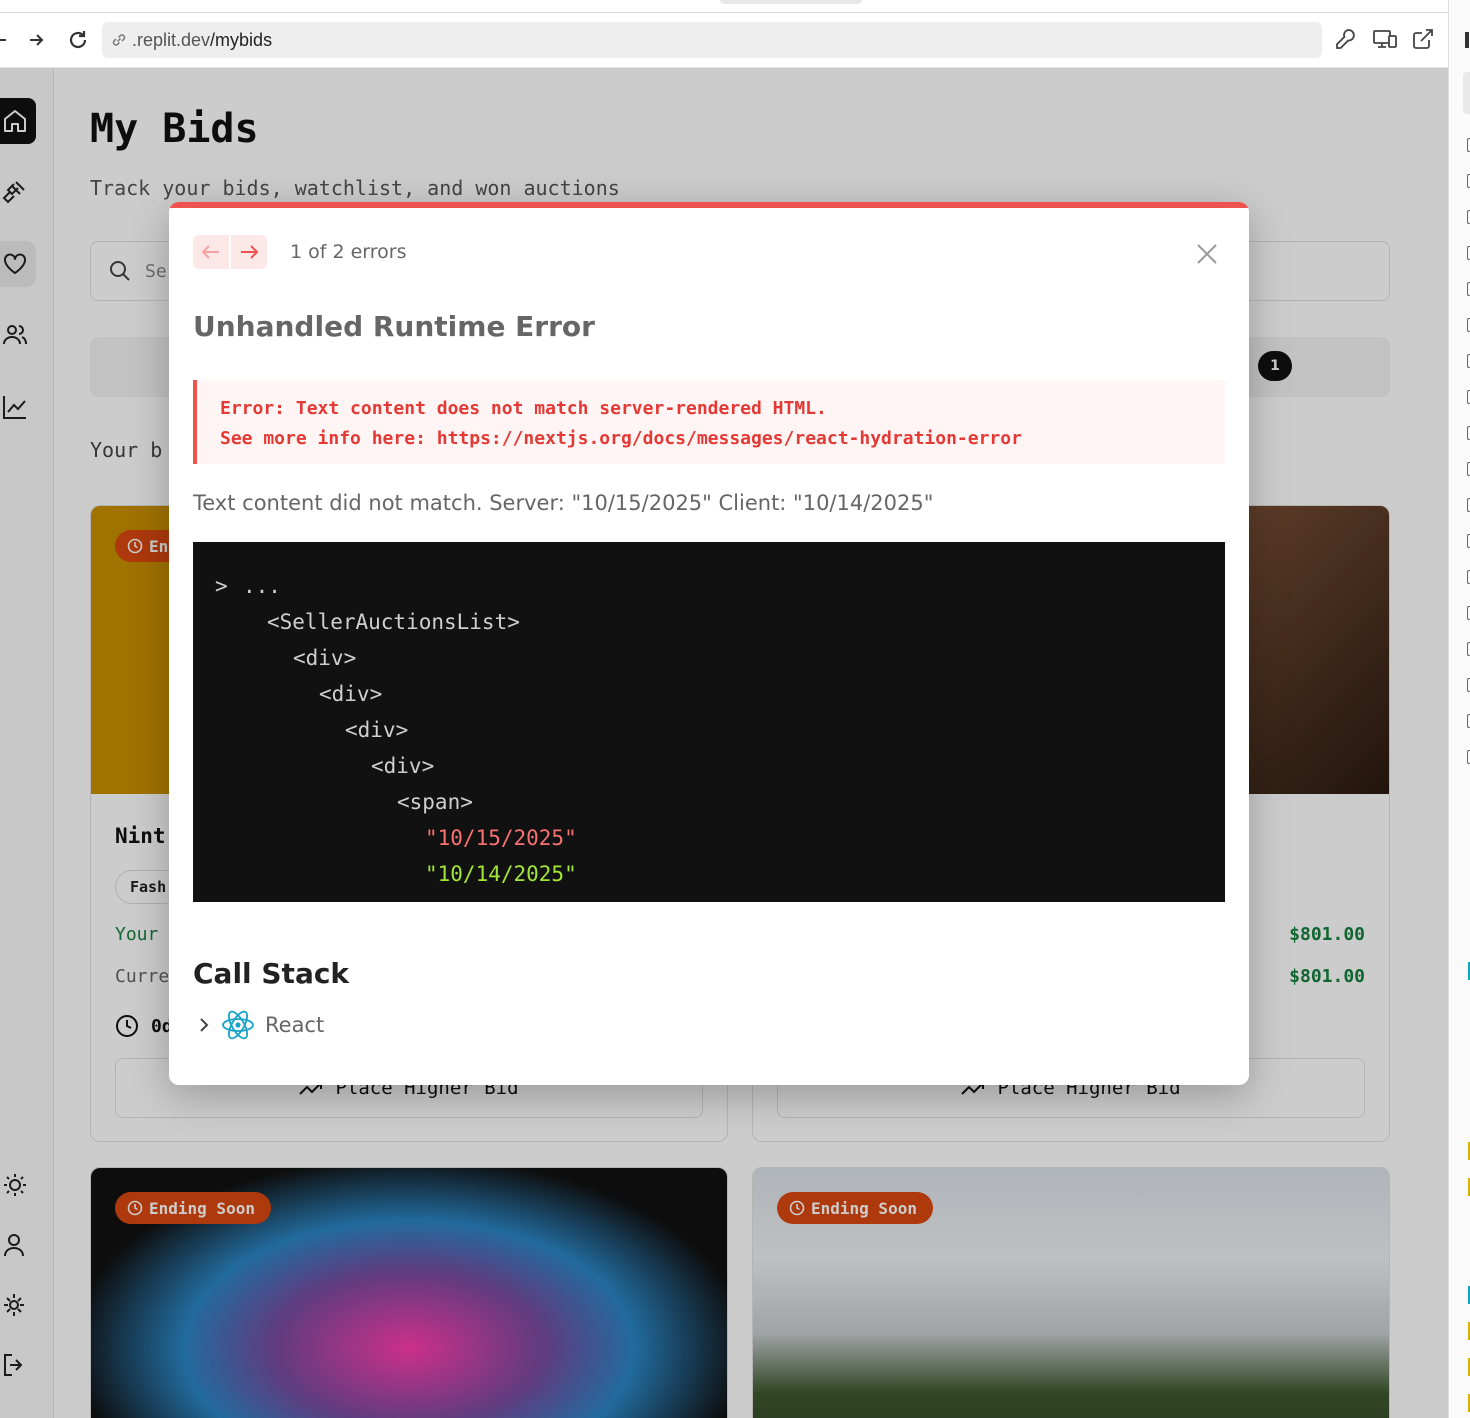  Describe the element at coordinates (229, 586) in the screenshot. I see `chevron-right-icon: >` at that location.